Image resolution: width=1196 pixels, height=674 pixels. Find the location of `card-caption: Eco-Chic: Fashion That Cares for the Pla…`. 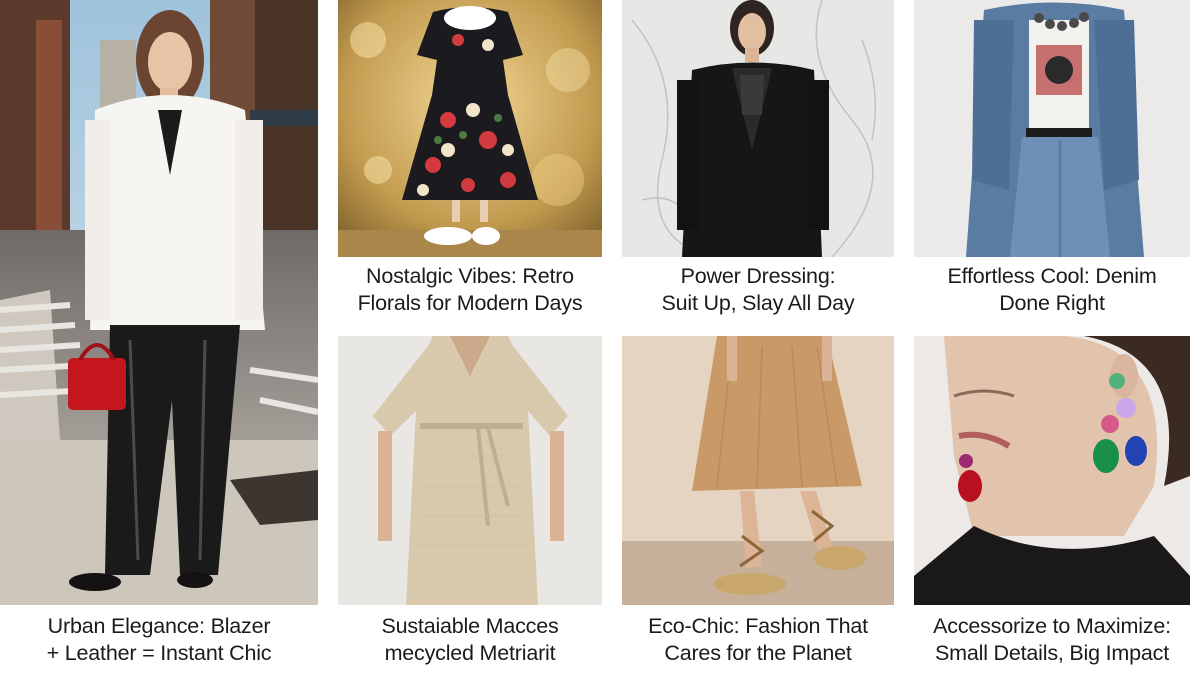

card-caption: Eco-Chic: Fashion That Cares for the Pla… is located at coordinates (758, 639).